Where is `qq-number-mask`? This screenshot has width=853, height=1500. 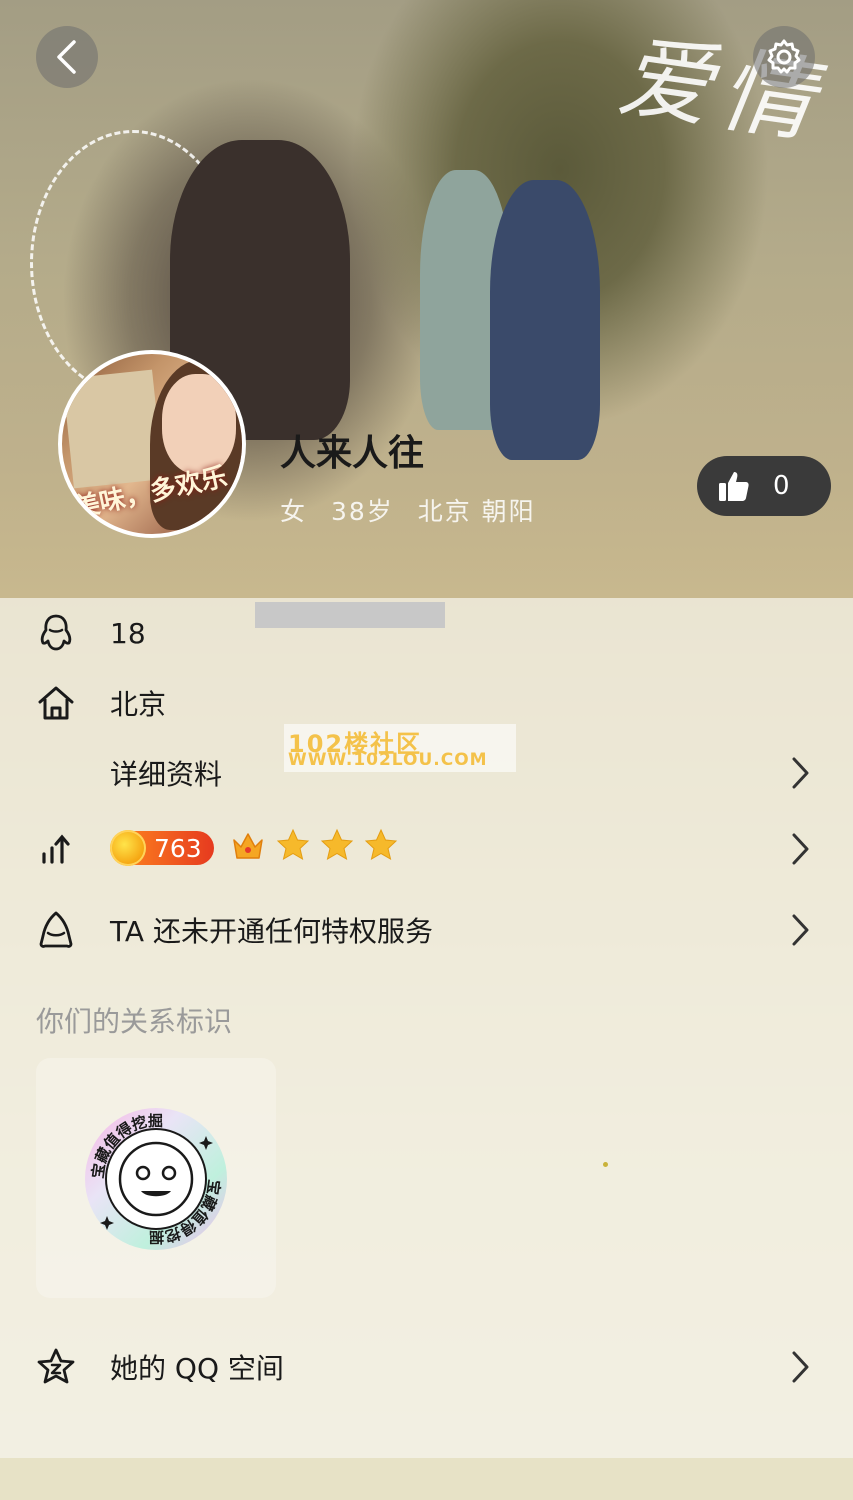
qq-number-mask is located at coordinates (350, 614).